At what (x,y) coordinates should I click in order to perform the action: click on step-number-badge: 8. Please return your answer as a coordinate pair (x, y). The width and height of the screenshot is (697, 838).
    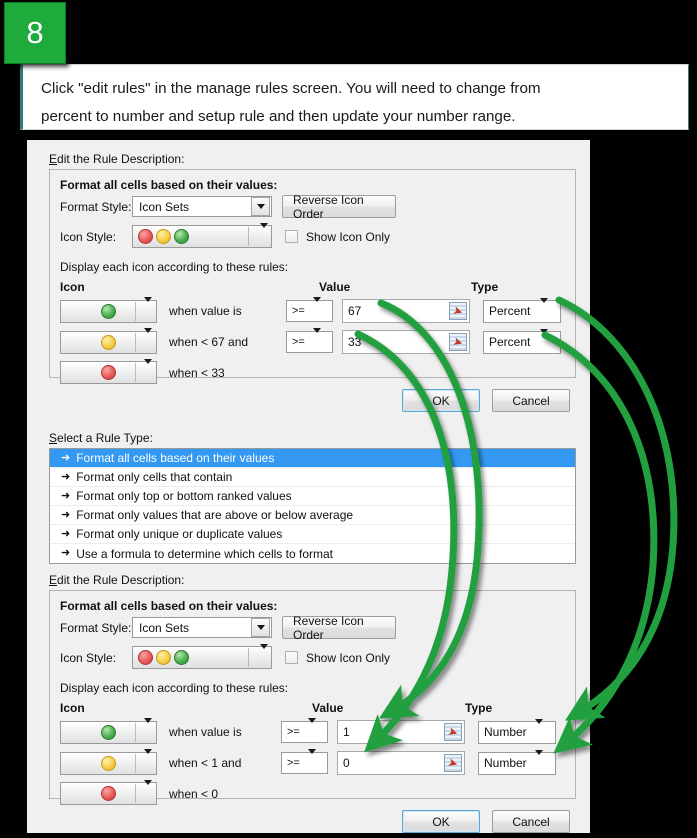
    Looking at the image, I should click on (35, 33).